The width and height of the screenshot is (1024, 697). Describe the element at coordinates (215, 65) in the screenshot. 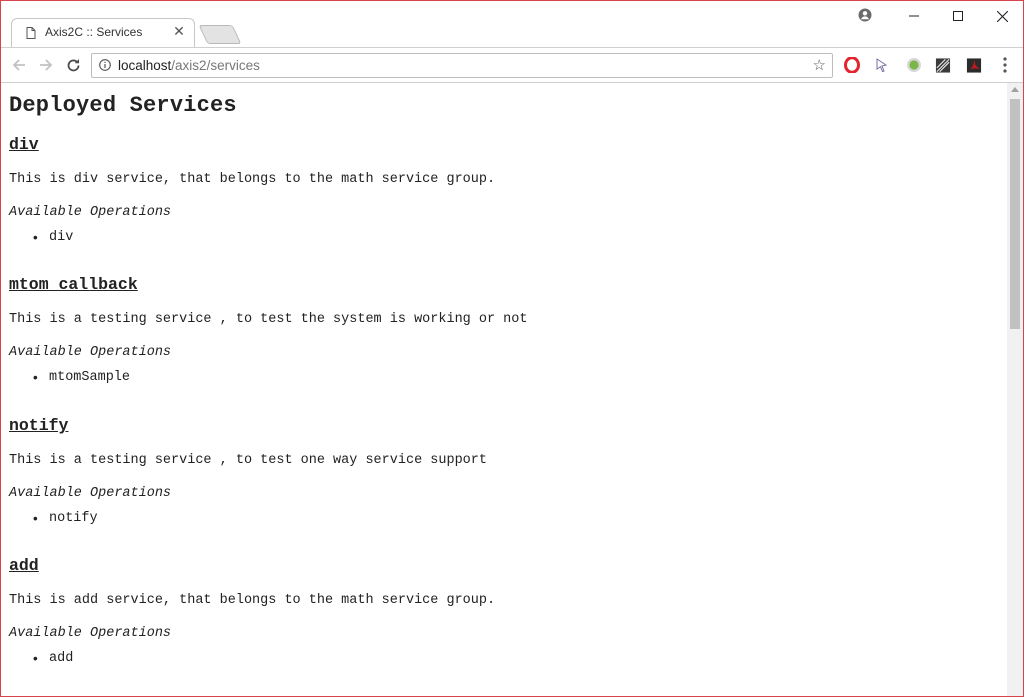

I see `url-path: /axis2/services` at that location.